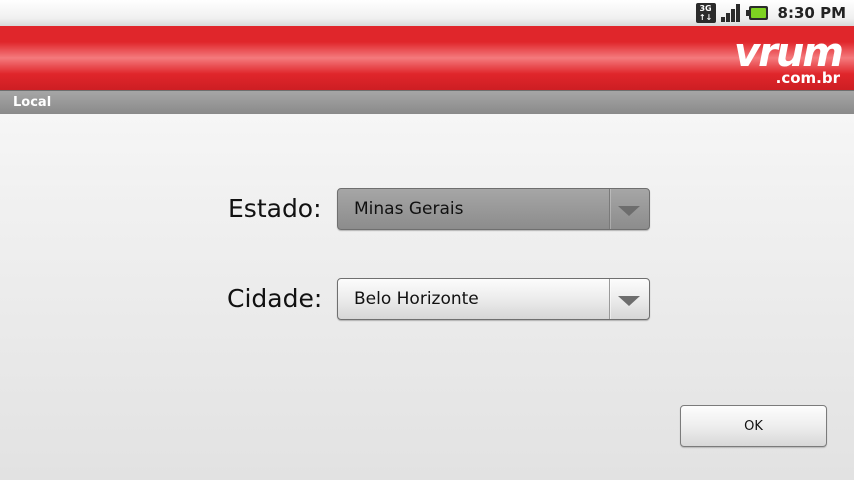  What do you see at coordinates (756, 13) in the screenshot?
I see `battery-icon` at bounding box center [756, 13].